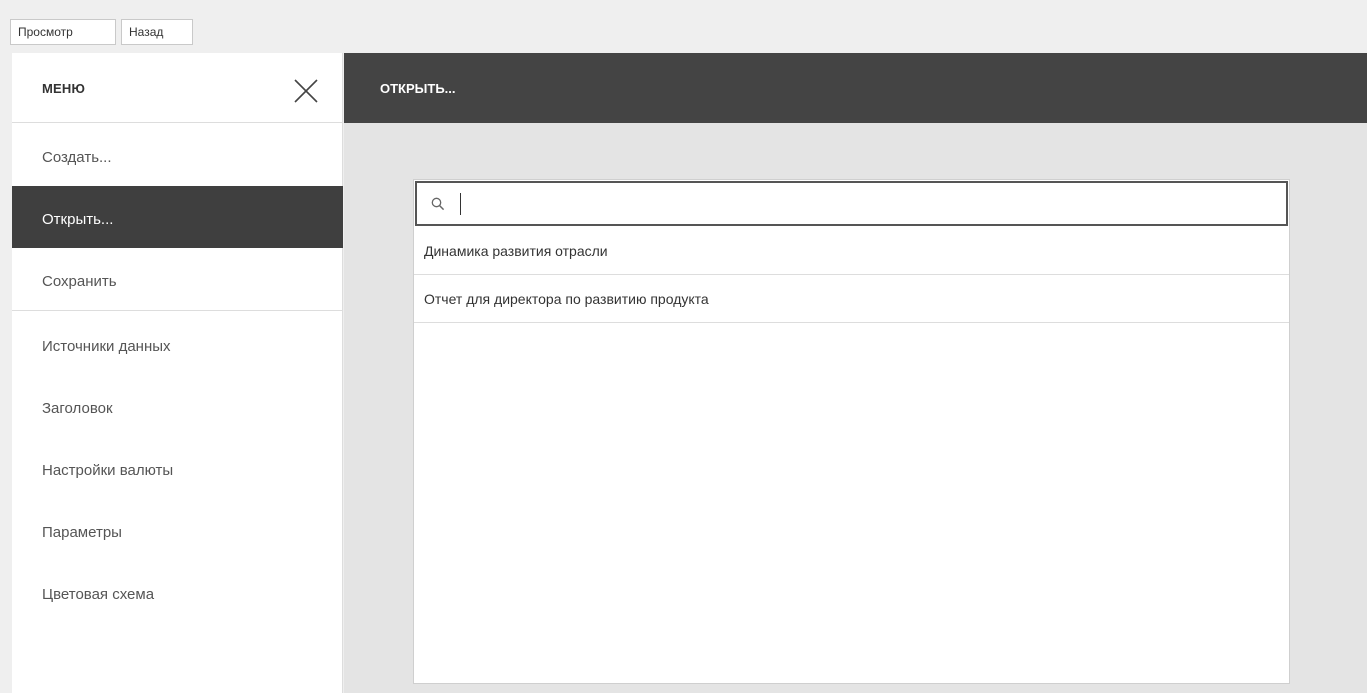 Image resolution: width=1367 pixels, height=693 pixels. I want to click on sidebar-item-label: Настройки валюты, so click(108, 470).